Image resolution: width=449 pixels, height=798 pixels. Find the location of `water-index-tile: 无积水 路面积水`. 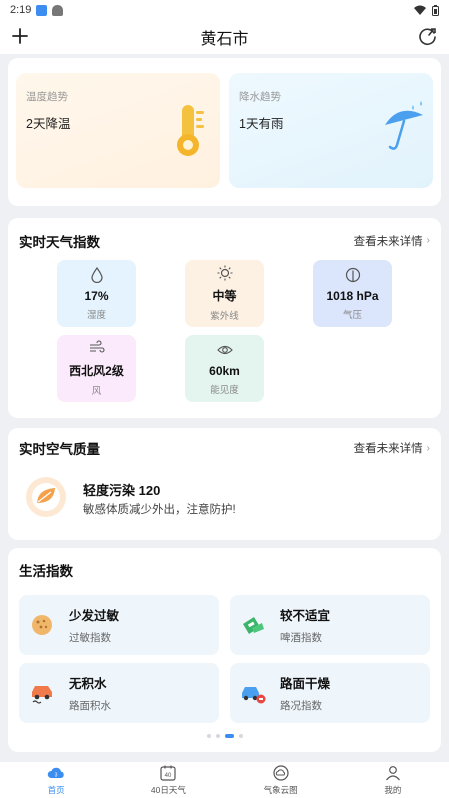

water-index-tile: 无积水 路面积水 is located at coordinates (119, 693).